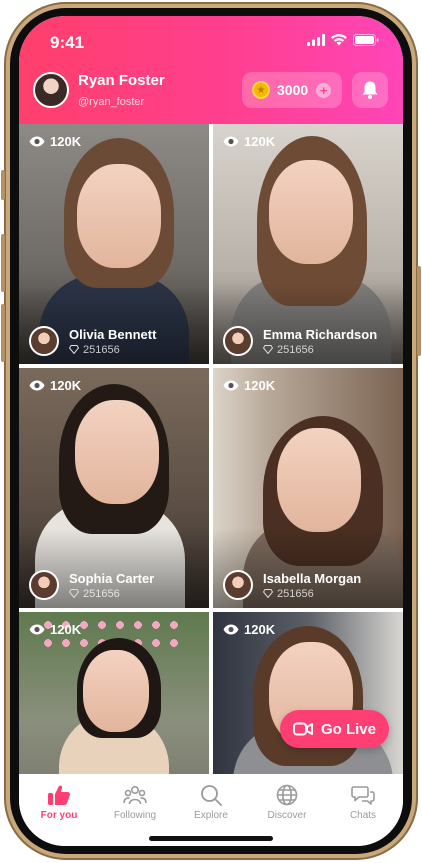 The image size is (422, 863). What do you see at coordinates (113, 334) in the screenshot?
I see `host-name: Olivia Bennett` at bounding box center [113, 334].